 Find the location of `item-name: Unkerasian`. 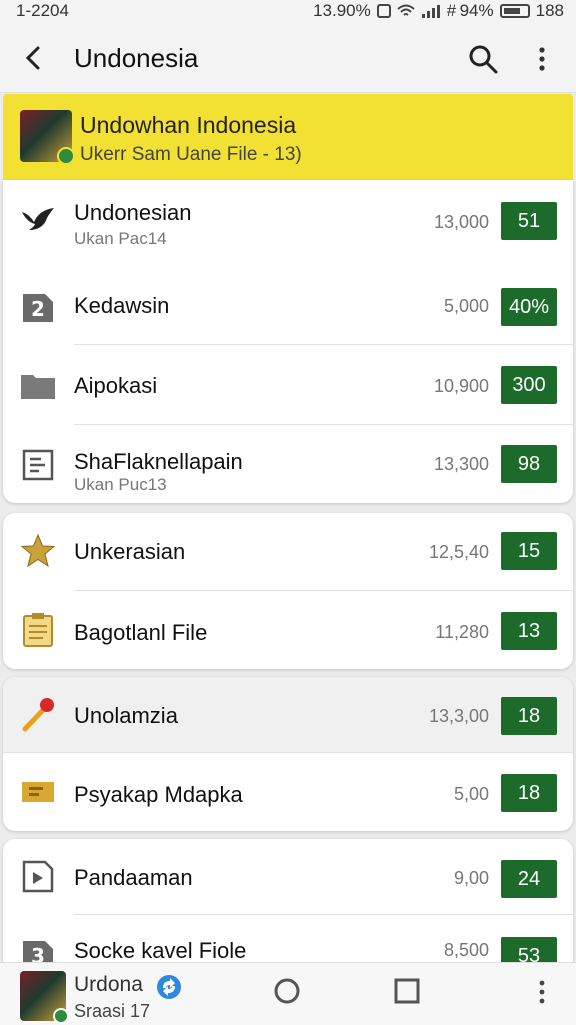

item-name: Unkerasian is located at coordinates (130, 551).